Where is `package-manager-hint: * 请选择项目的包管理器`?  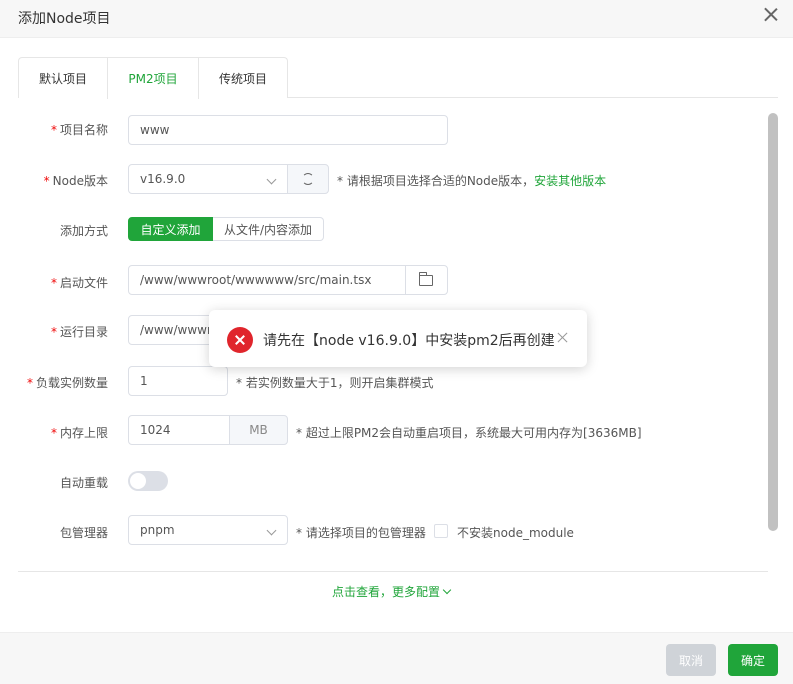 package-manager-hint: * 请选择项目的包管理器 is located at coordinates (361, 533).